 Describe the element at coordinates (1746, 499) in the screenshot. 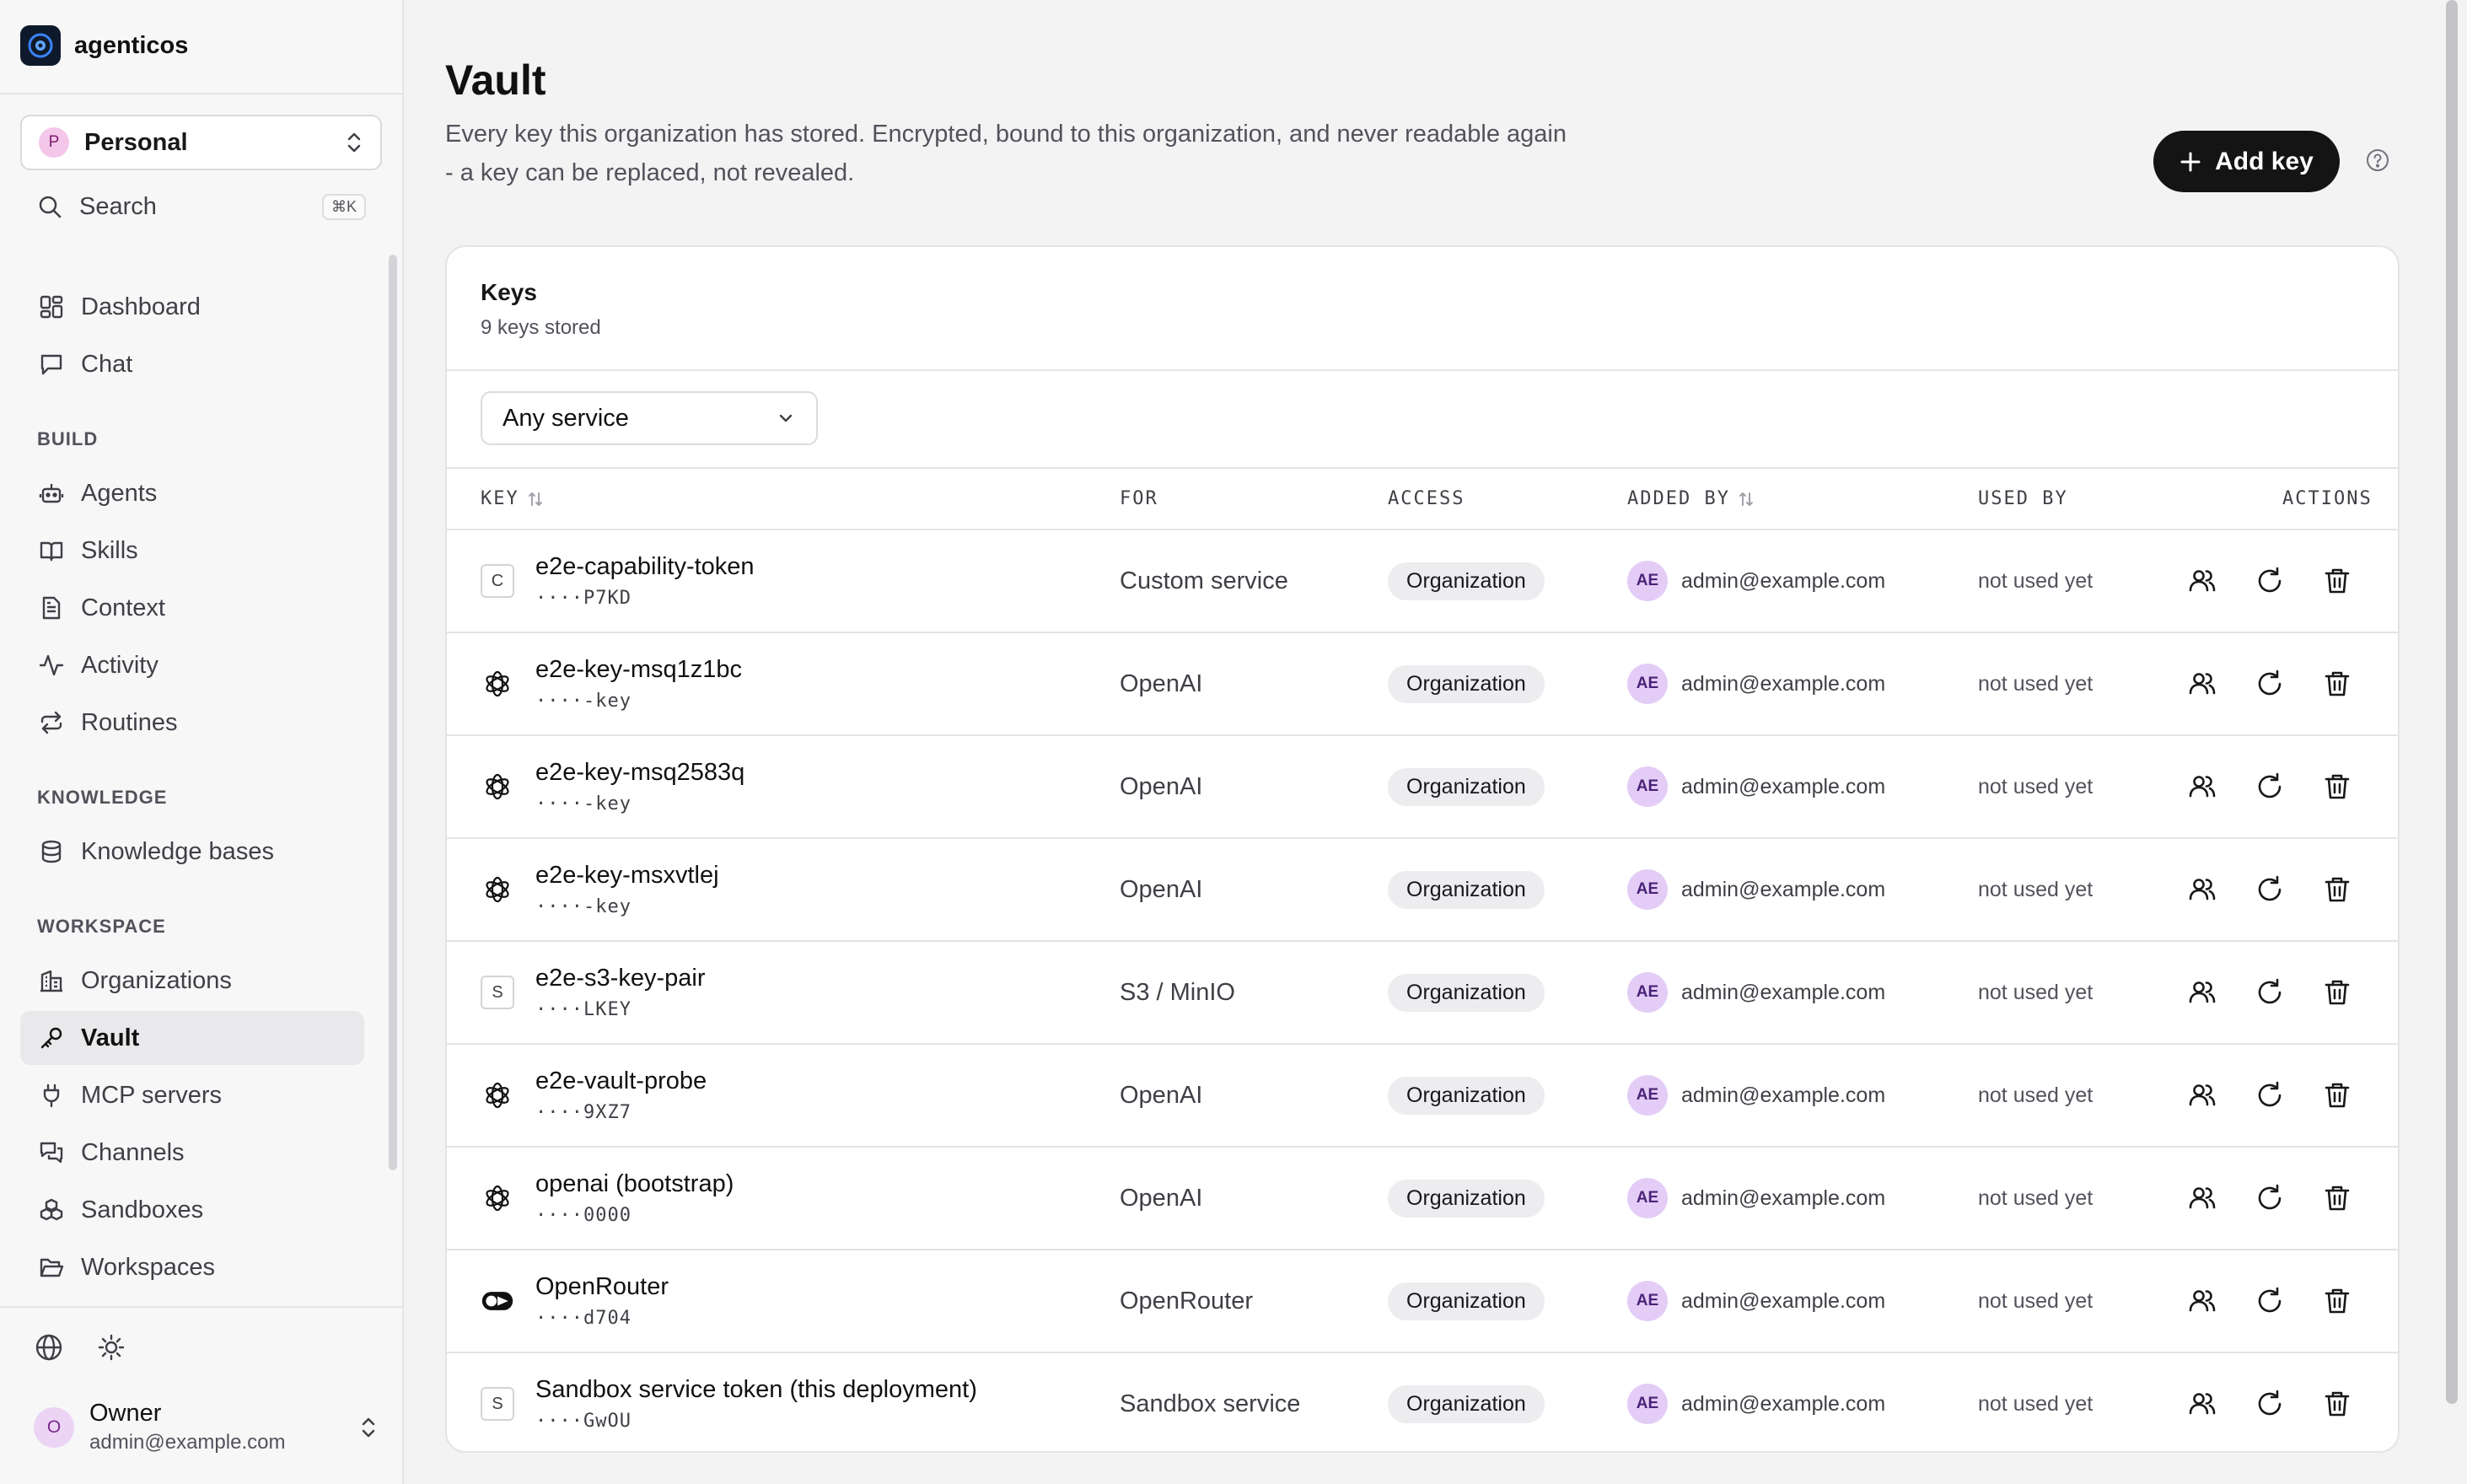

I see `sort-icon` at that location.